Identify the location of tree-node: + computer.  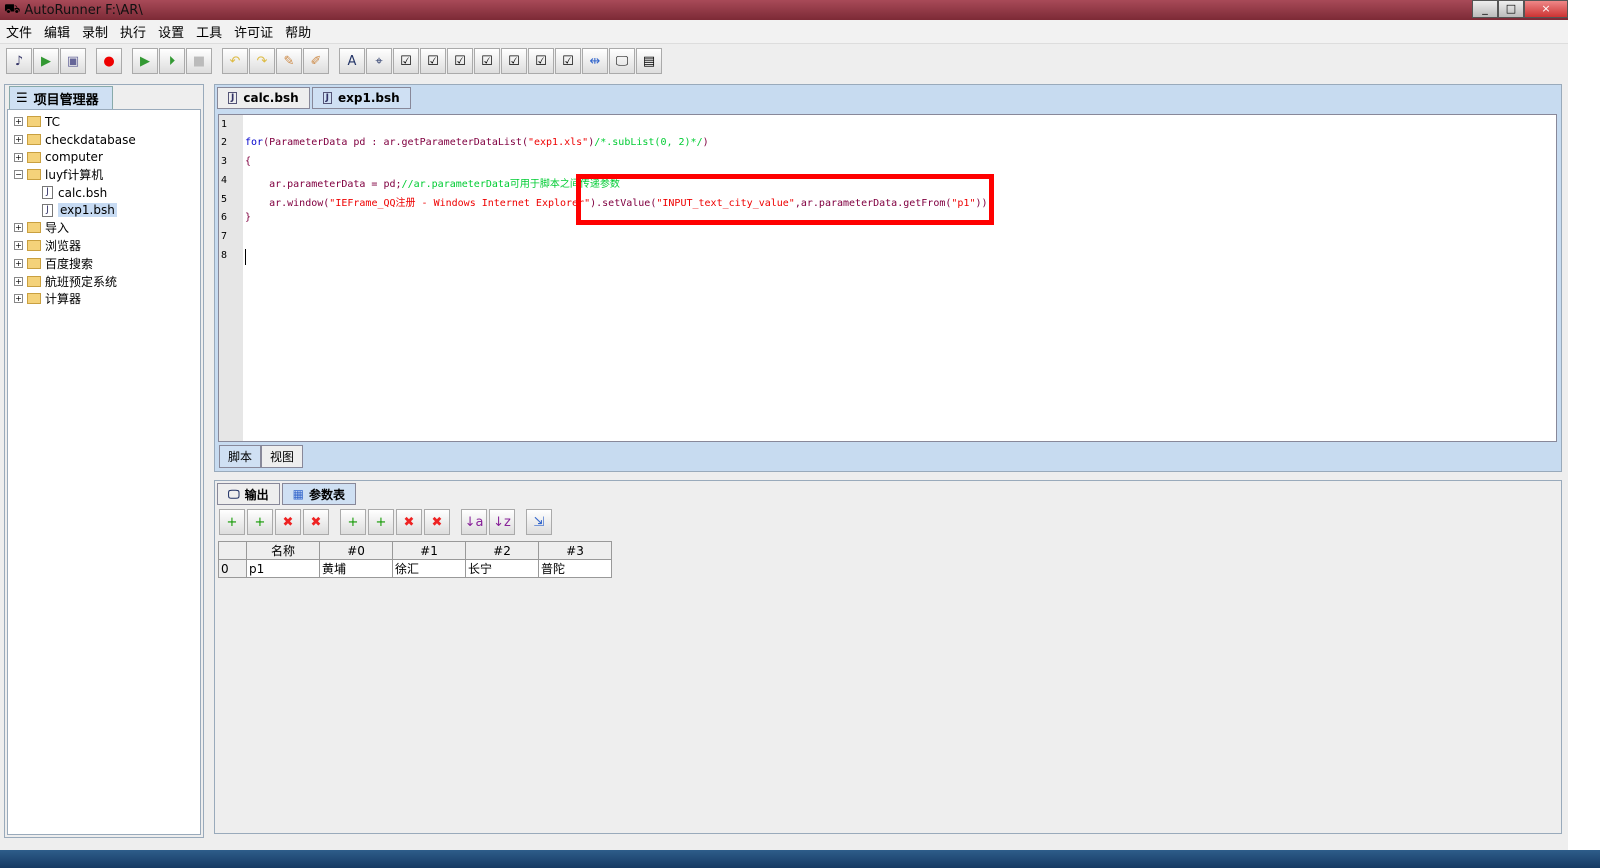
(104, 157).